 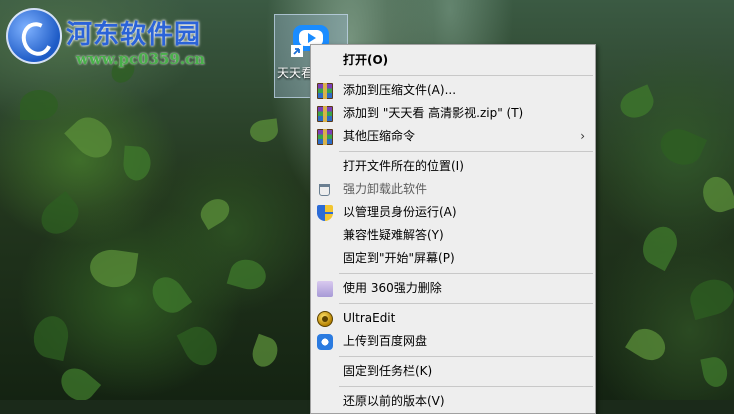 What do you see at coordinates (453, 288) in the screenshot?
I see `menu-item-360-force-delete: 使用 360强力删除` at bounding box center [453, 288].